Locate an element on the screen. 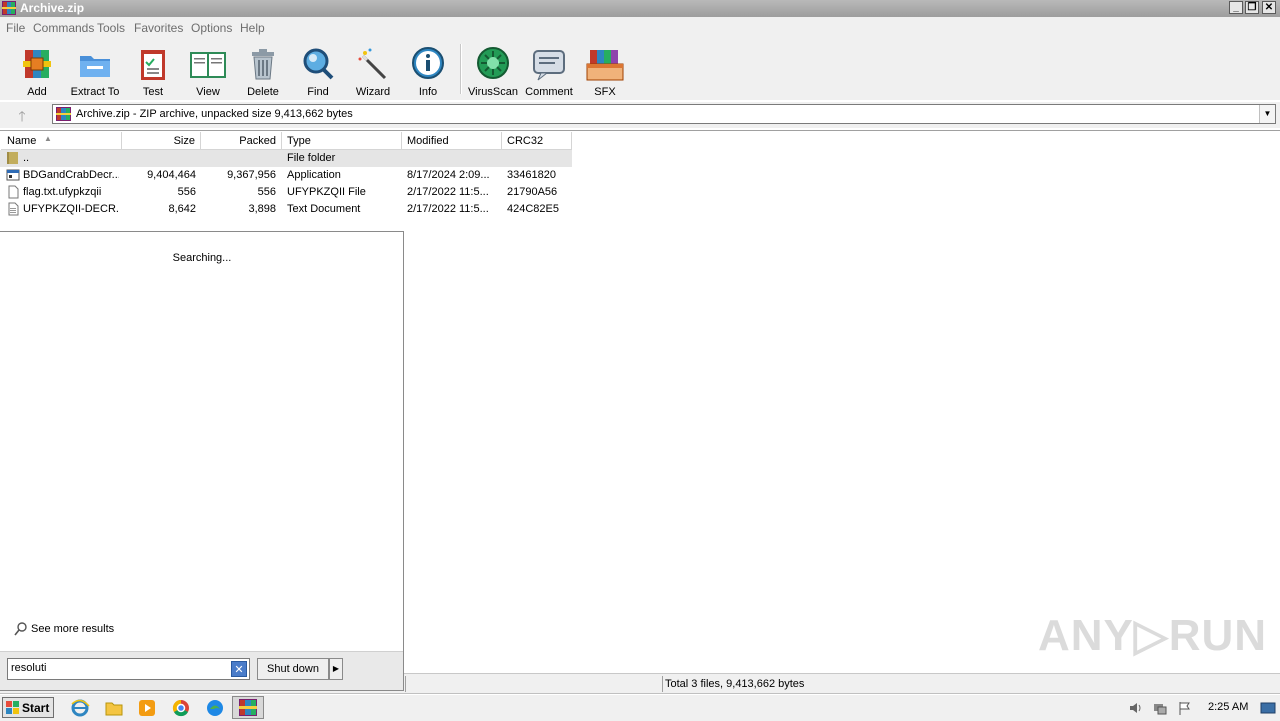  address-dropdown-button: ▼ is located at coordinates (1267, 114).